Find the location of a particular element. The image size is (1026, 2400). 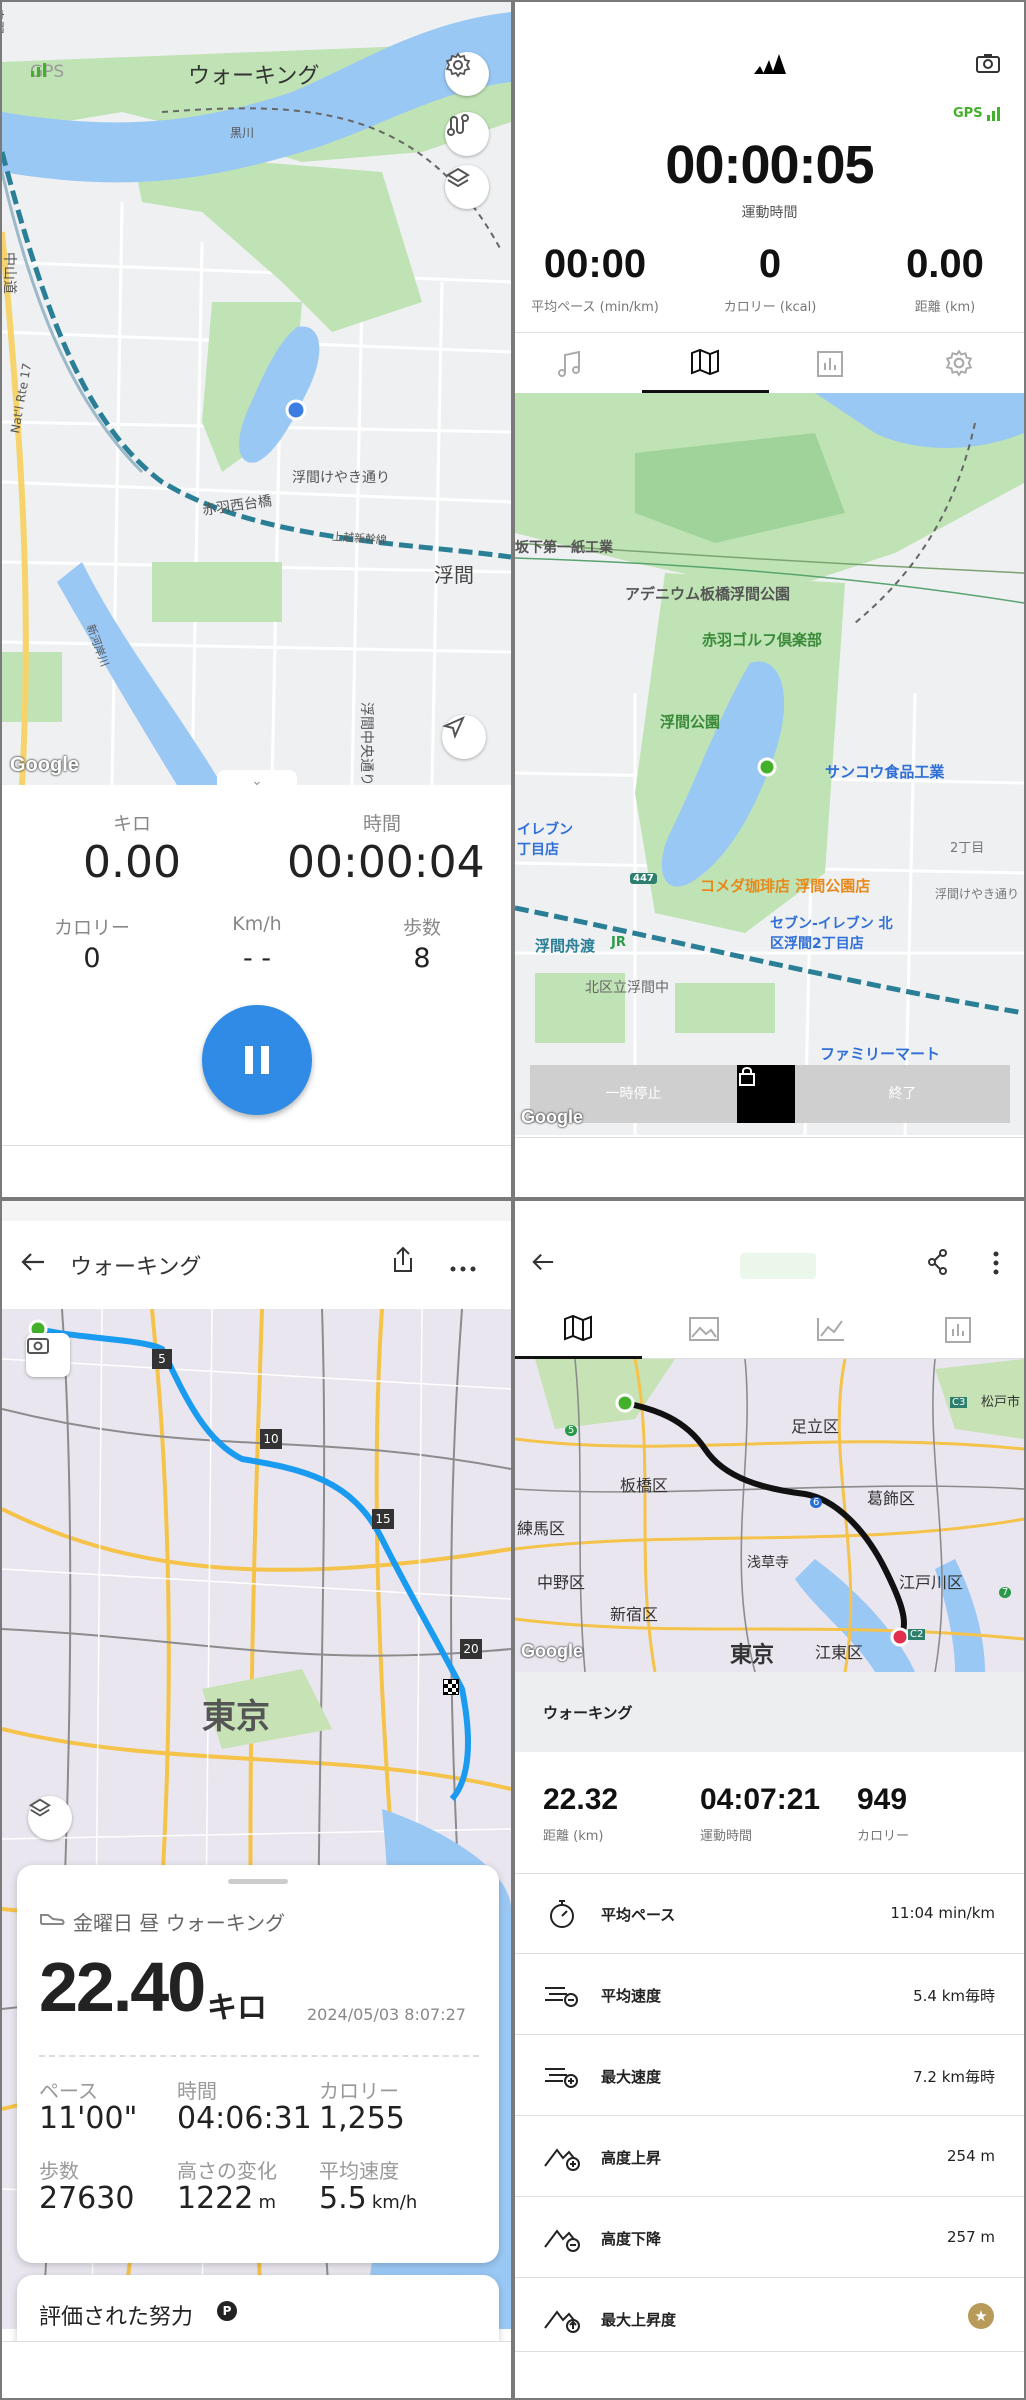

gps-indicator: GPS is located at coordinates (47, 72).